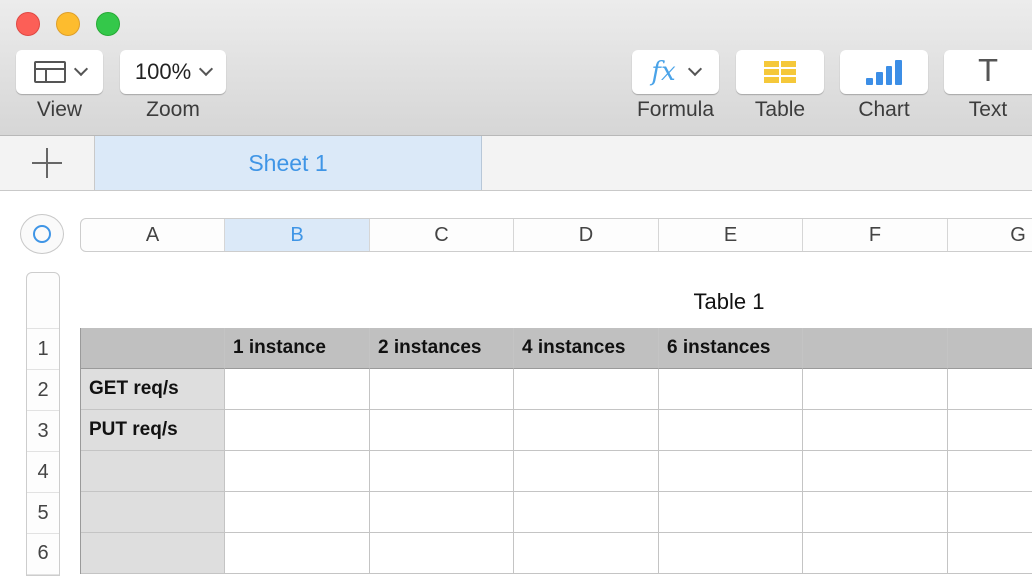  What do you see at coordinates (875, 235) in the screenshot?
I see `column-header-f: F` at bounding box center [875, 235].